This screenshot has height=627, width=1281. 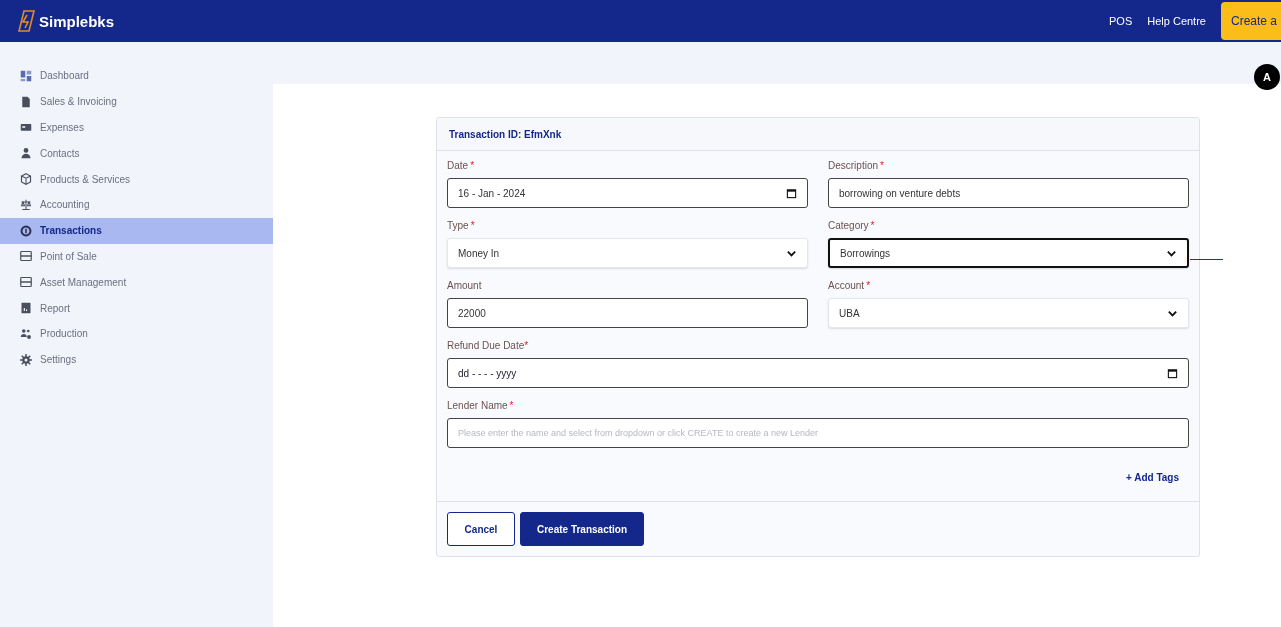 What do you see at coordinates (1250, 21) in the screenshot?
I see `create-button: Create a` at bounding box center [1250, 21].